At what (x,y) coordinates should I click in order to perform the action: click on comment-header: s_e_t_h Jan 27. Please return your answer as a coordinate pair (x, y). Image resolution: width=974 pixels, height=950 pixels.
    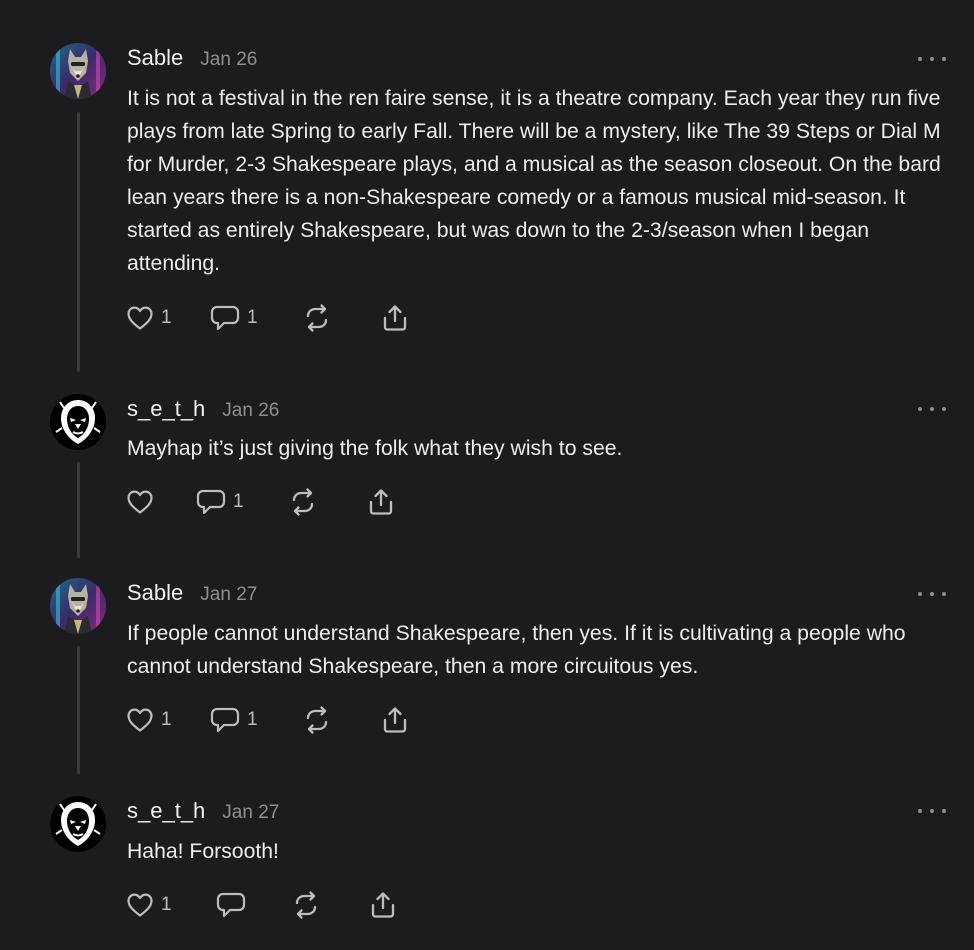
    Looking at the image, I should click on (203, 812).